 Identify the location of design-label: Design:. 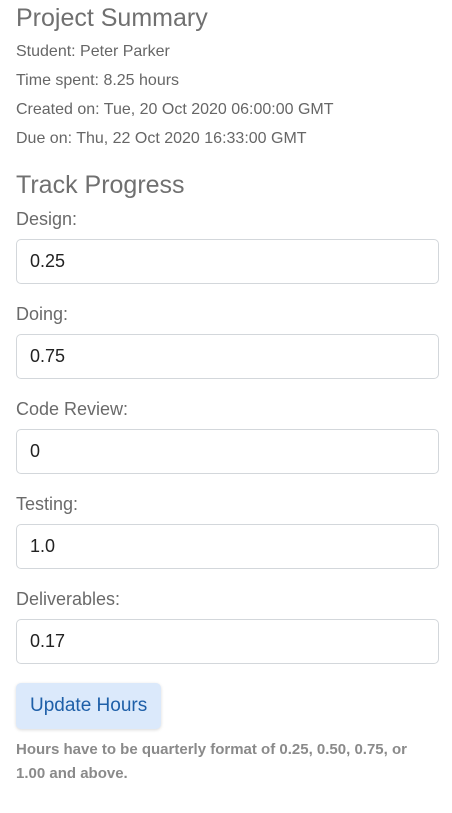
(47, 219).